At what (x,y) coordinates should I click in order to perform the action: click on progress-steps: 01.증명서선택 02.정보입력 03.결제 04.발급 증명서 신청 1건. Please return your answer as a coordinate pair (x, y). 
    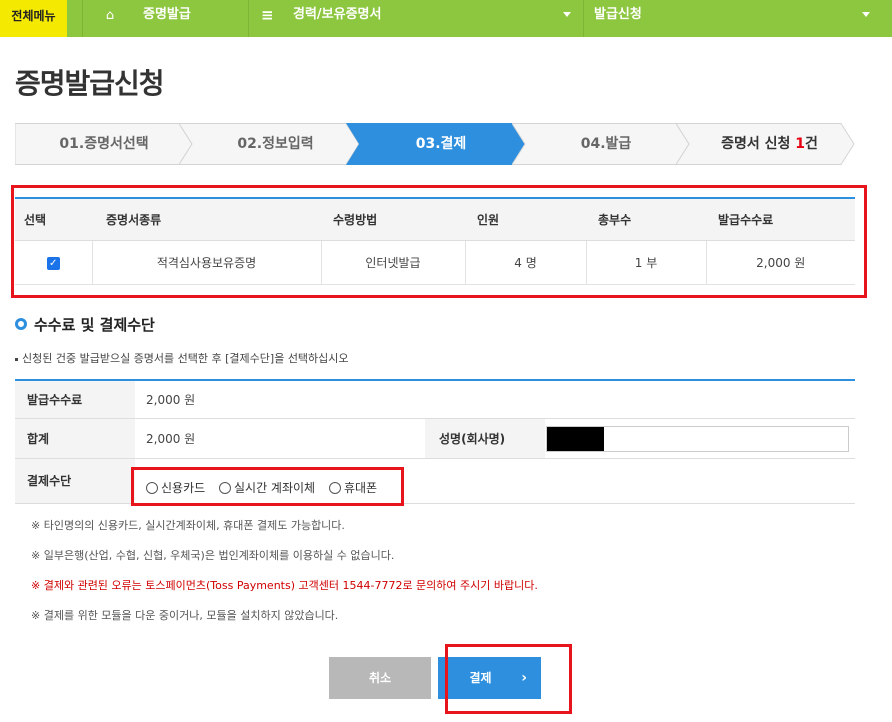
    Looking at the image, I should click on (435, 144).